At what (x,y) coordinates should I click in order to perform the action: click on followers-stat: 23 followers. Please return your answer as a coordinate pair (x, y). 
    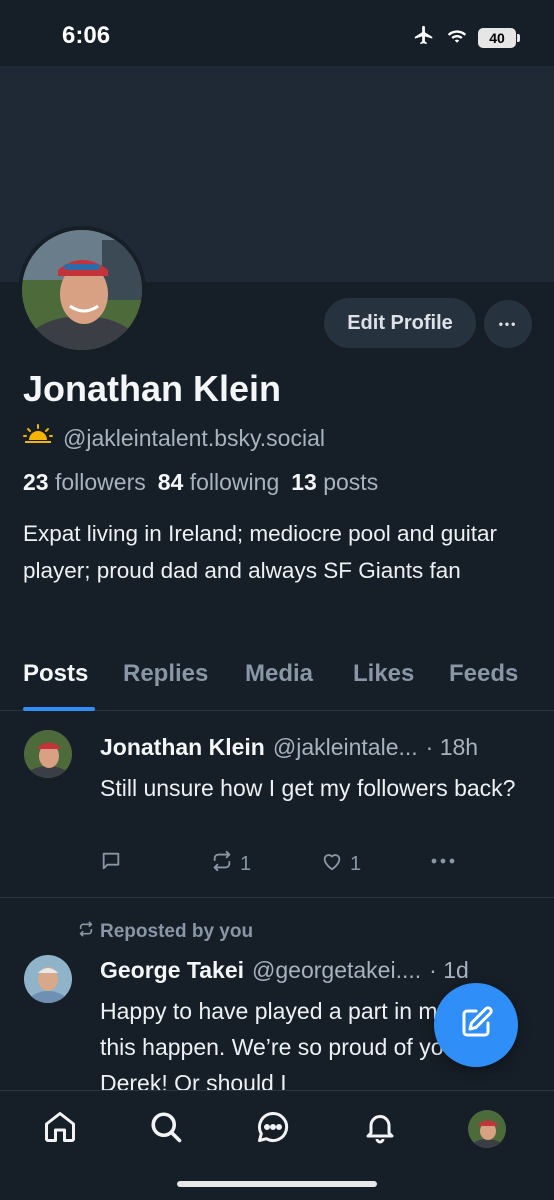
    Looking at the image, I should click on (84, 482).